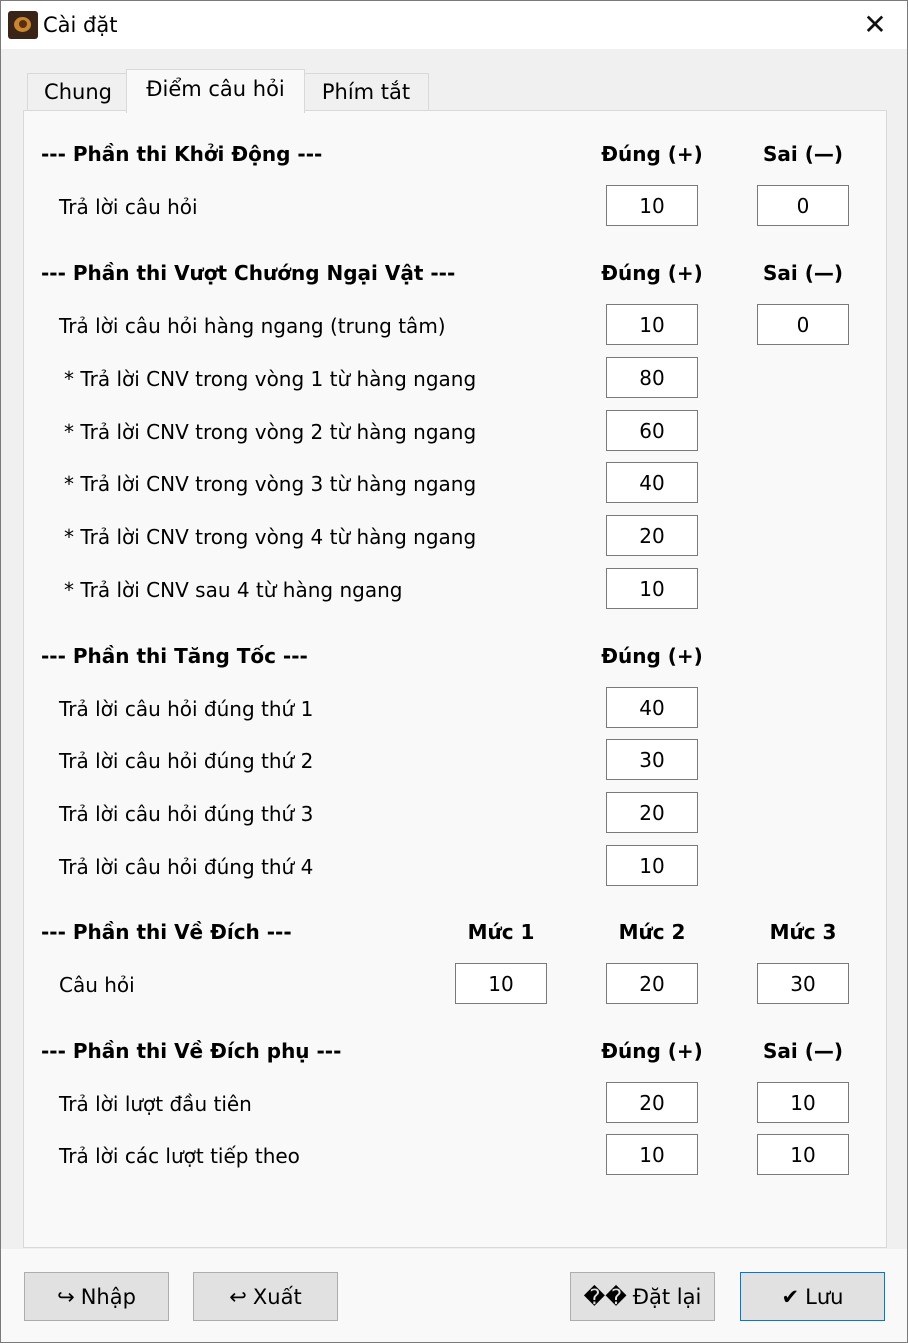 The image size is (908, 1343). I want to click on tab-general: Chung, so click(78, 92).